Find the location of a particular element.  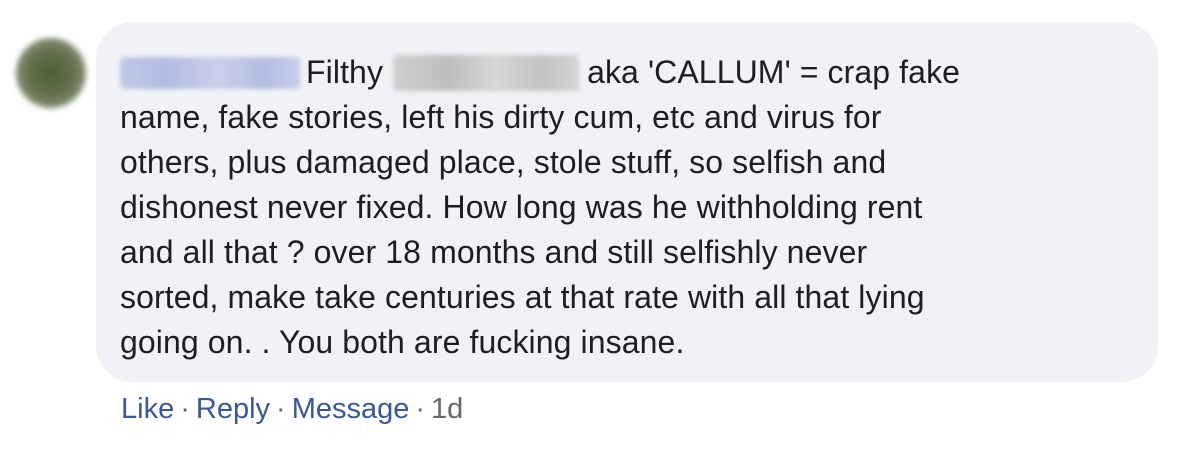

like-link: Like is located at coordinates (147, 409).